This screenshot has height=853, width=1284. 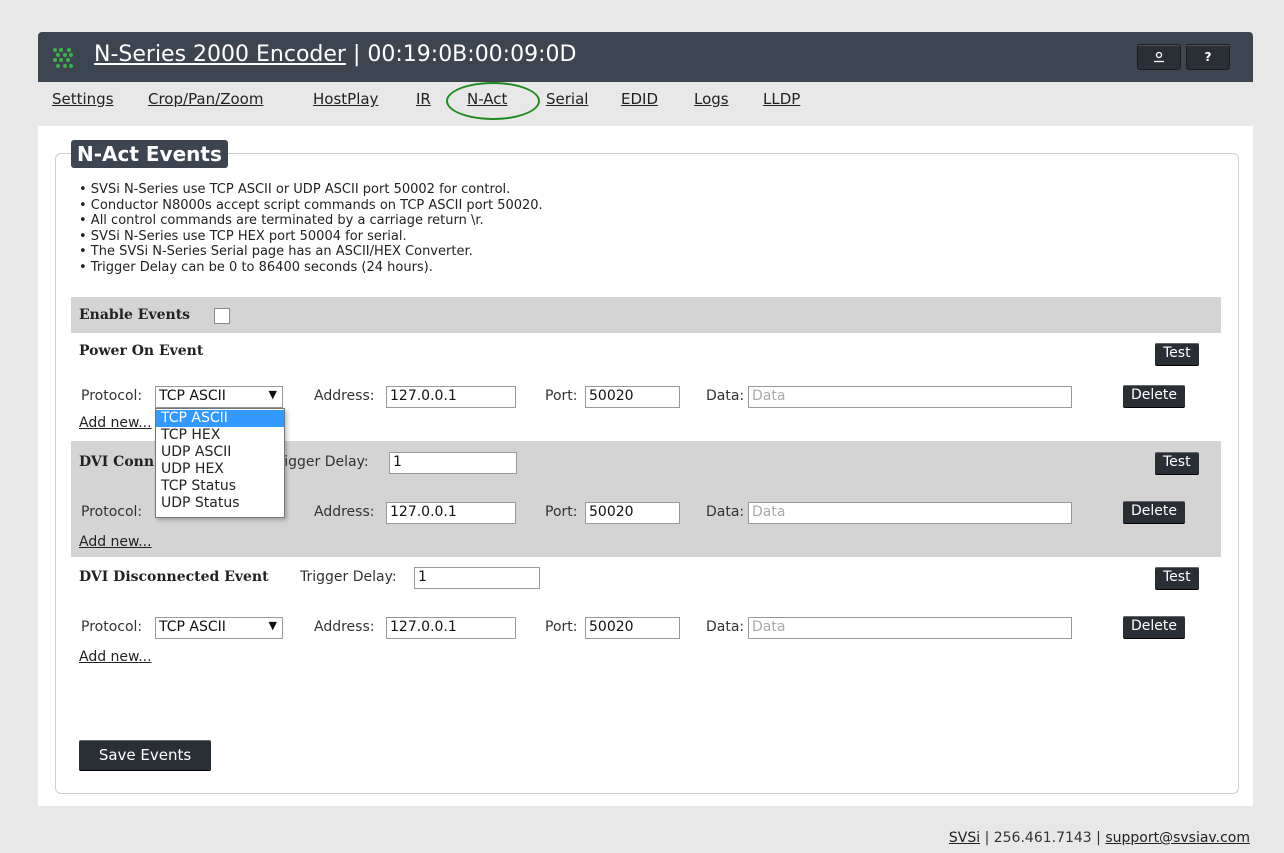 I want to click on nav-serial: Serial, so click(x=567, y=99).